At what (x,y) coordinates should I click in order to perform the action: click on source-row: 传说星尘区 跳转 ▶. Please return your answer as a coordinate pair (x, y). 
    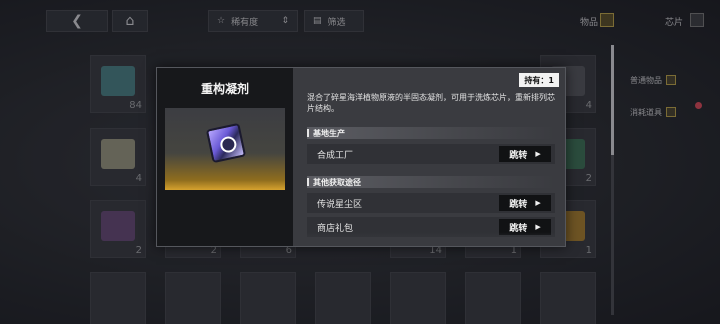
    Looking at the image, I should click on (431, 203).